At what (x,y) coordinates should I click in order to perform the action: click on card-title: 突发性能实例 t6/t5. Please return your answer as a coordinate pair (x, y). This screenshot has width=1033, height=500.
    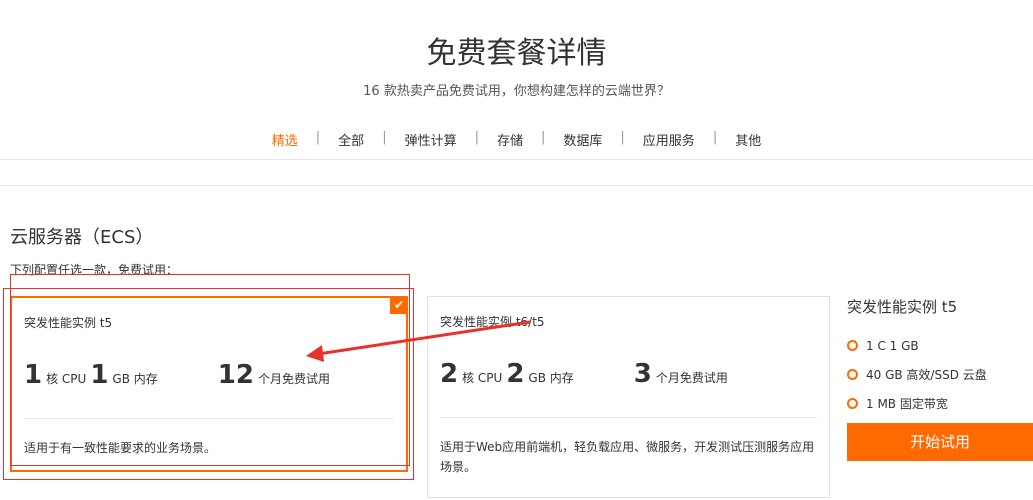
    Looking at the image, I should click on (492, 322).